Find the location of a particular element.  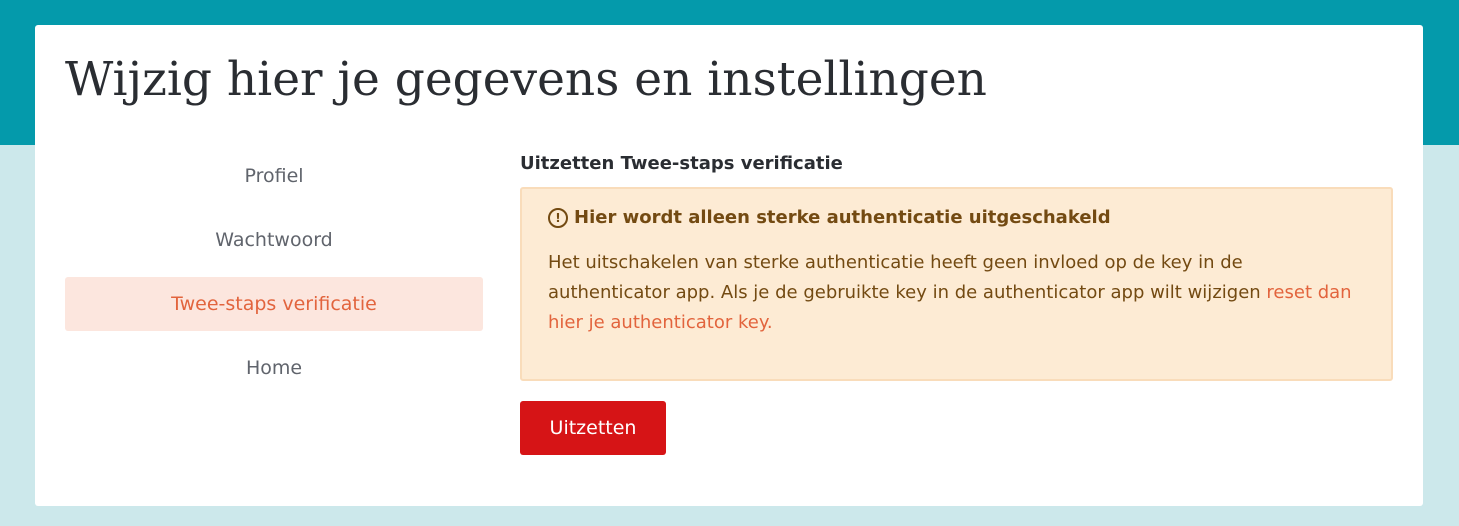

disable-two-step-button: Uitzetten is located at coordinates (593, 428).